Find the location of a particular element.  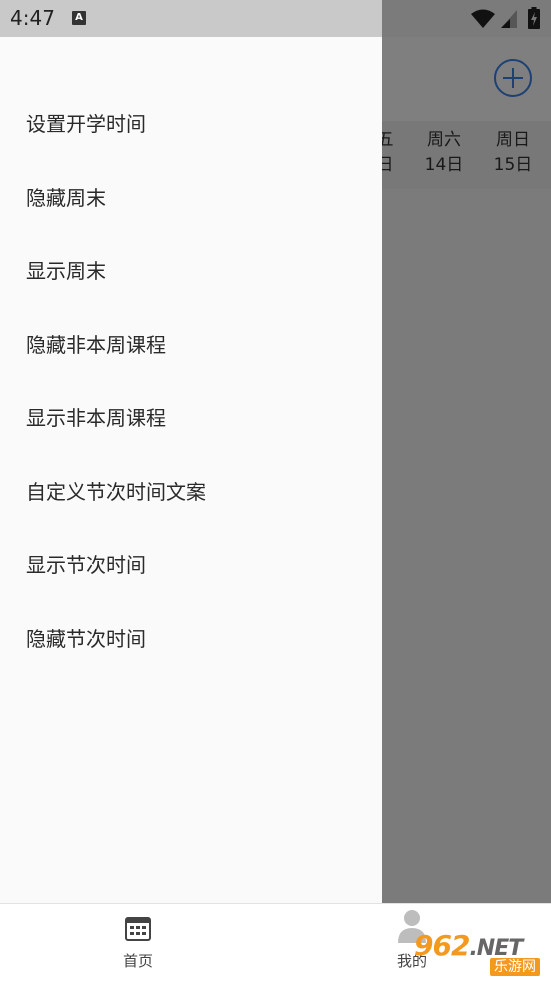

battery-charging-icon is located at coordinates (534, 18).